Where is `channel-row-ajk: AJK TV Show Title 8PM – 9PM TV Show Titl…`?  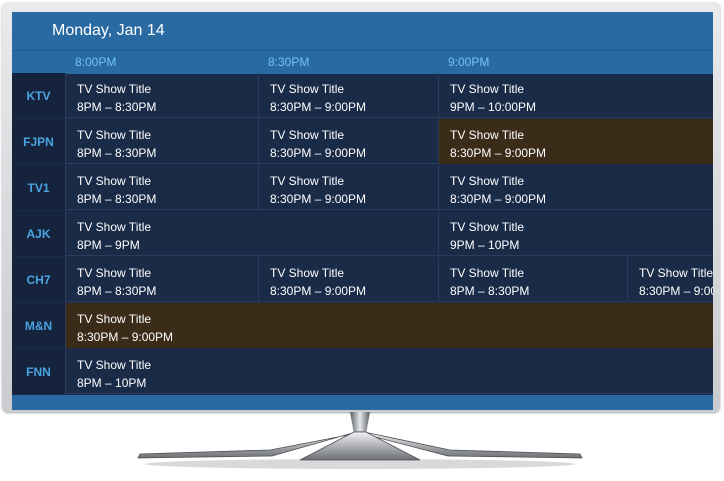
channel-row-ajk: AJK TV Show Title 8PM – 9PM TV Show Titl… is located at coordinates (362, 233).